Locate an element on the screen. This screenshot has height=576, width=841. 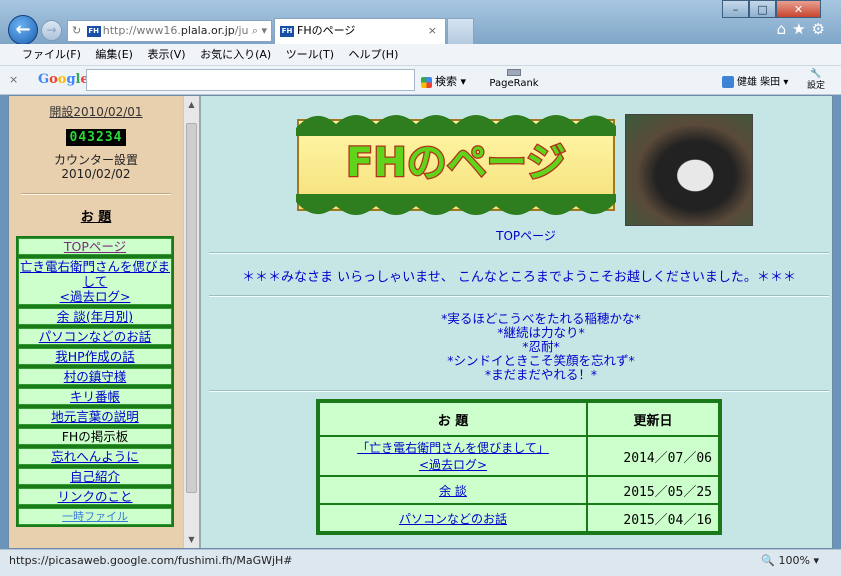
sidebar-item-top: TOPページ is located at coordinates (95, 246).